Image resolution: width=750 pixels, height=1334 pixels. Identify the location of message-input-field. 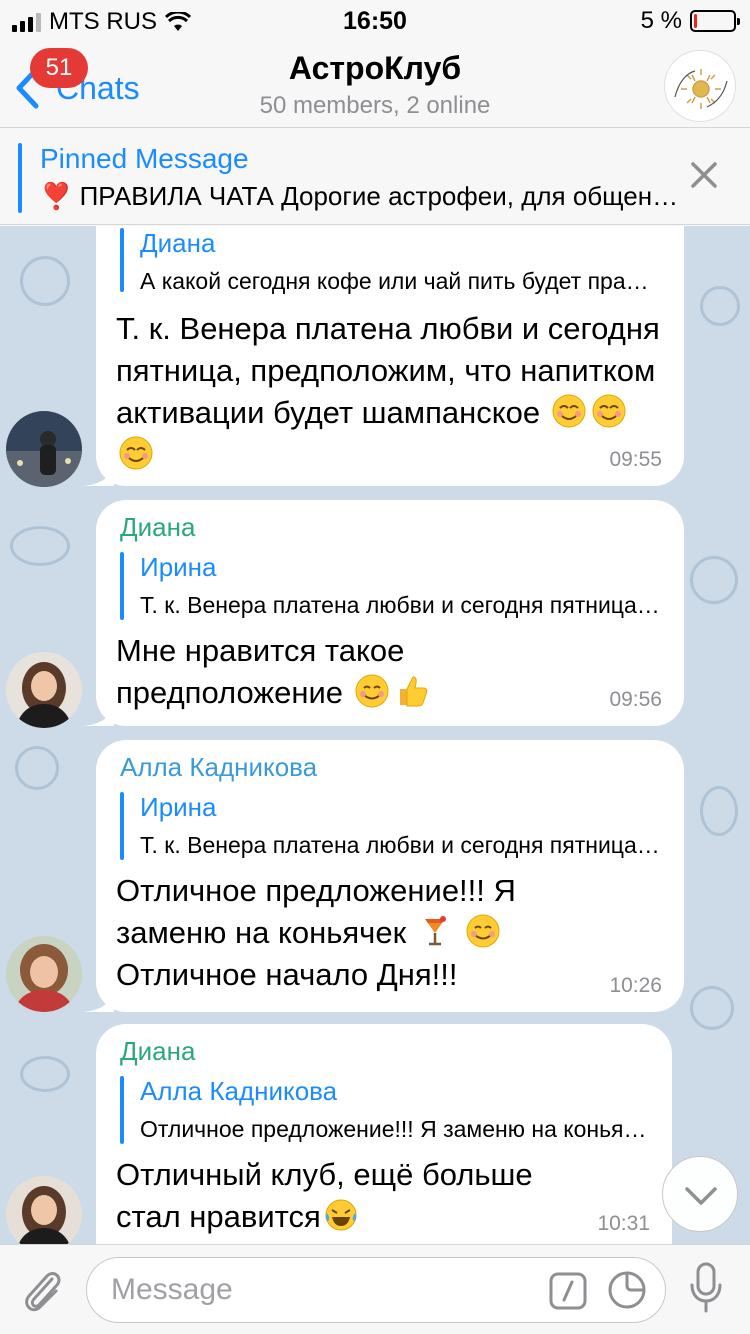
(376, 1290).